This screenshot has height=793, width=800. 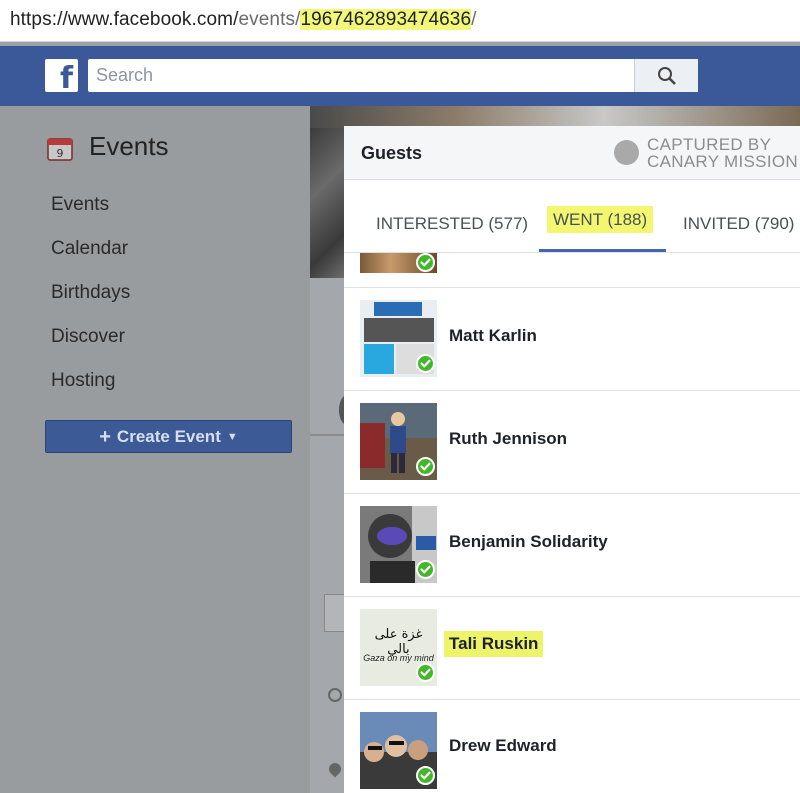 What do you see at coordinates (60, 153) in the screenshot?
I see `svg-text: 9` at bounding box center [60, 153].